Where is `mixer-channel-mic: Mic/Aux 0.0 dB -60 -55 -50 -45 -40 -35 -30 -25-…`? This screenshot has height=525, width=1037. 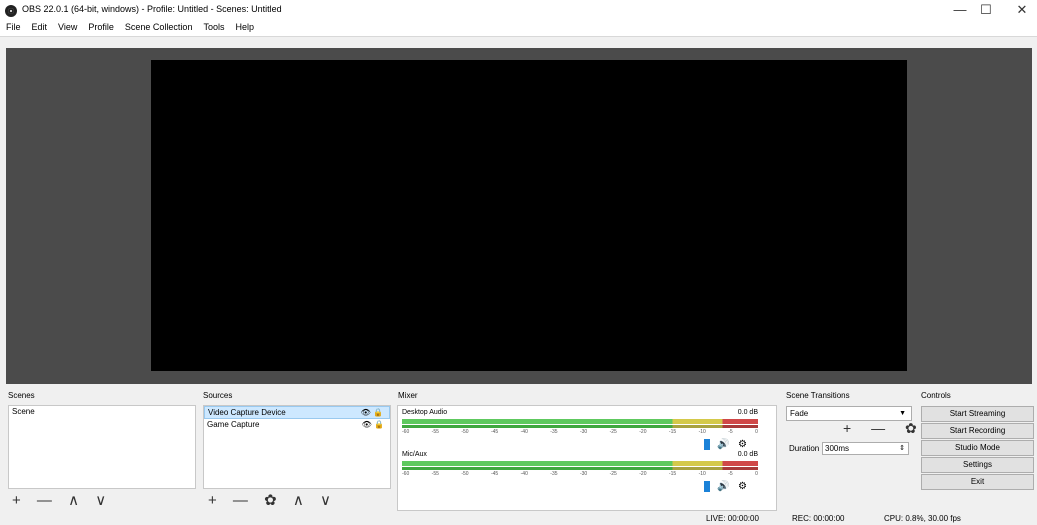
mixer-channel-mic: Mic/Aux 0.0 dB -60 -55 -50 -45 -40 -35 -30 -25-… is located at coordinates (581, 471).